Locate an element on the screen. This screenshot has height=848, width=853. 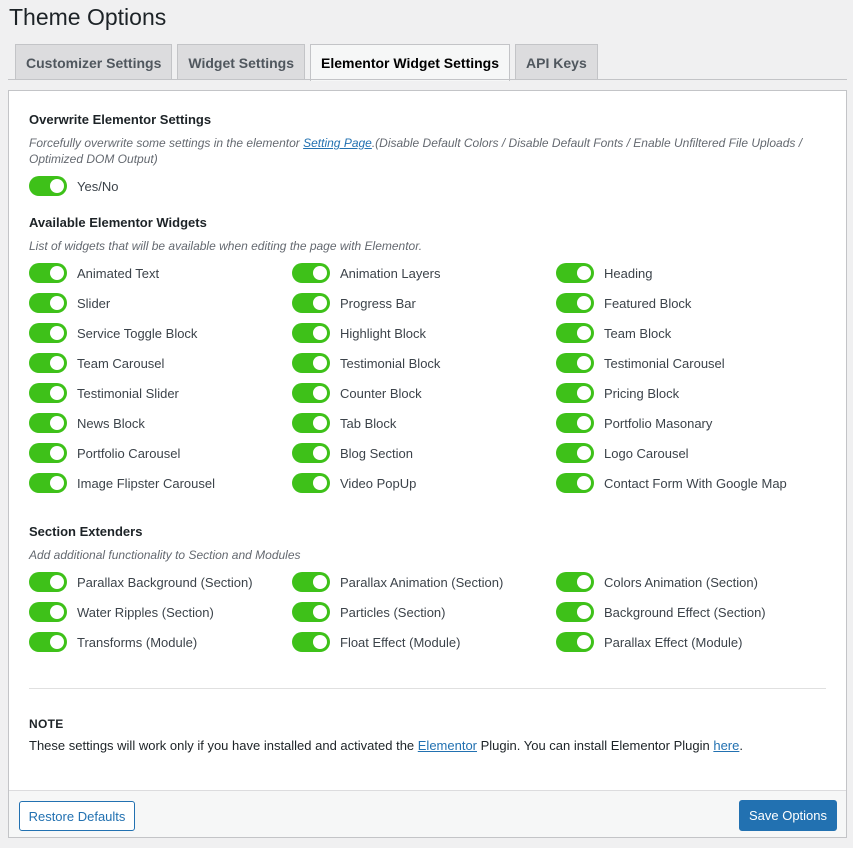
toggle-row-team-block: Team Block is located at coordinates (613, 333).